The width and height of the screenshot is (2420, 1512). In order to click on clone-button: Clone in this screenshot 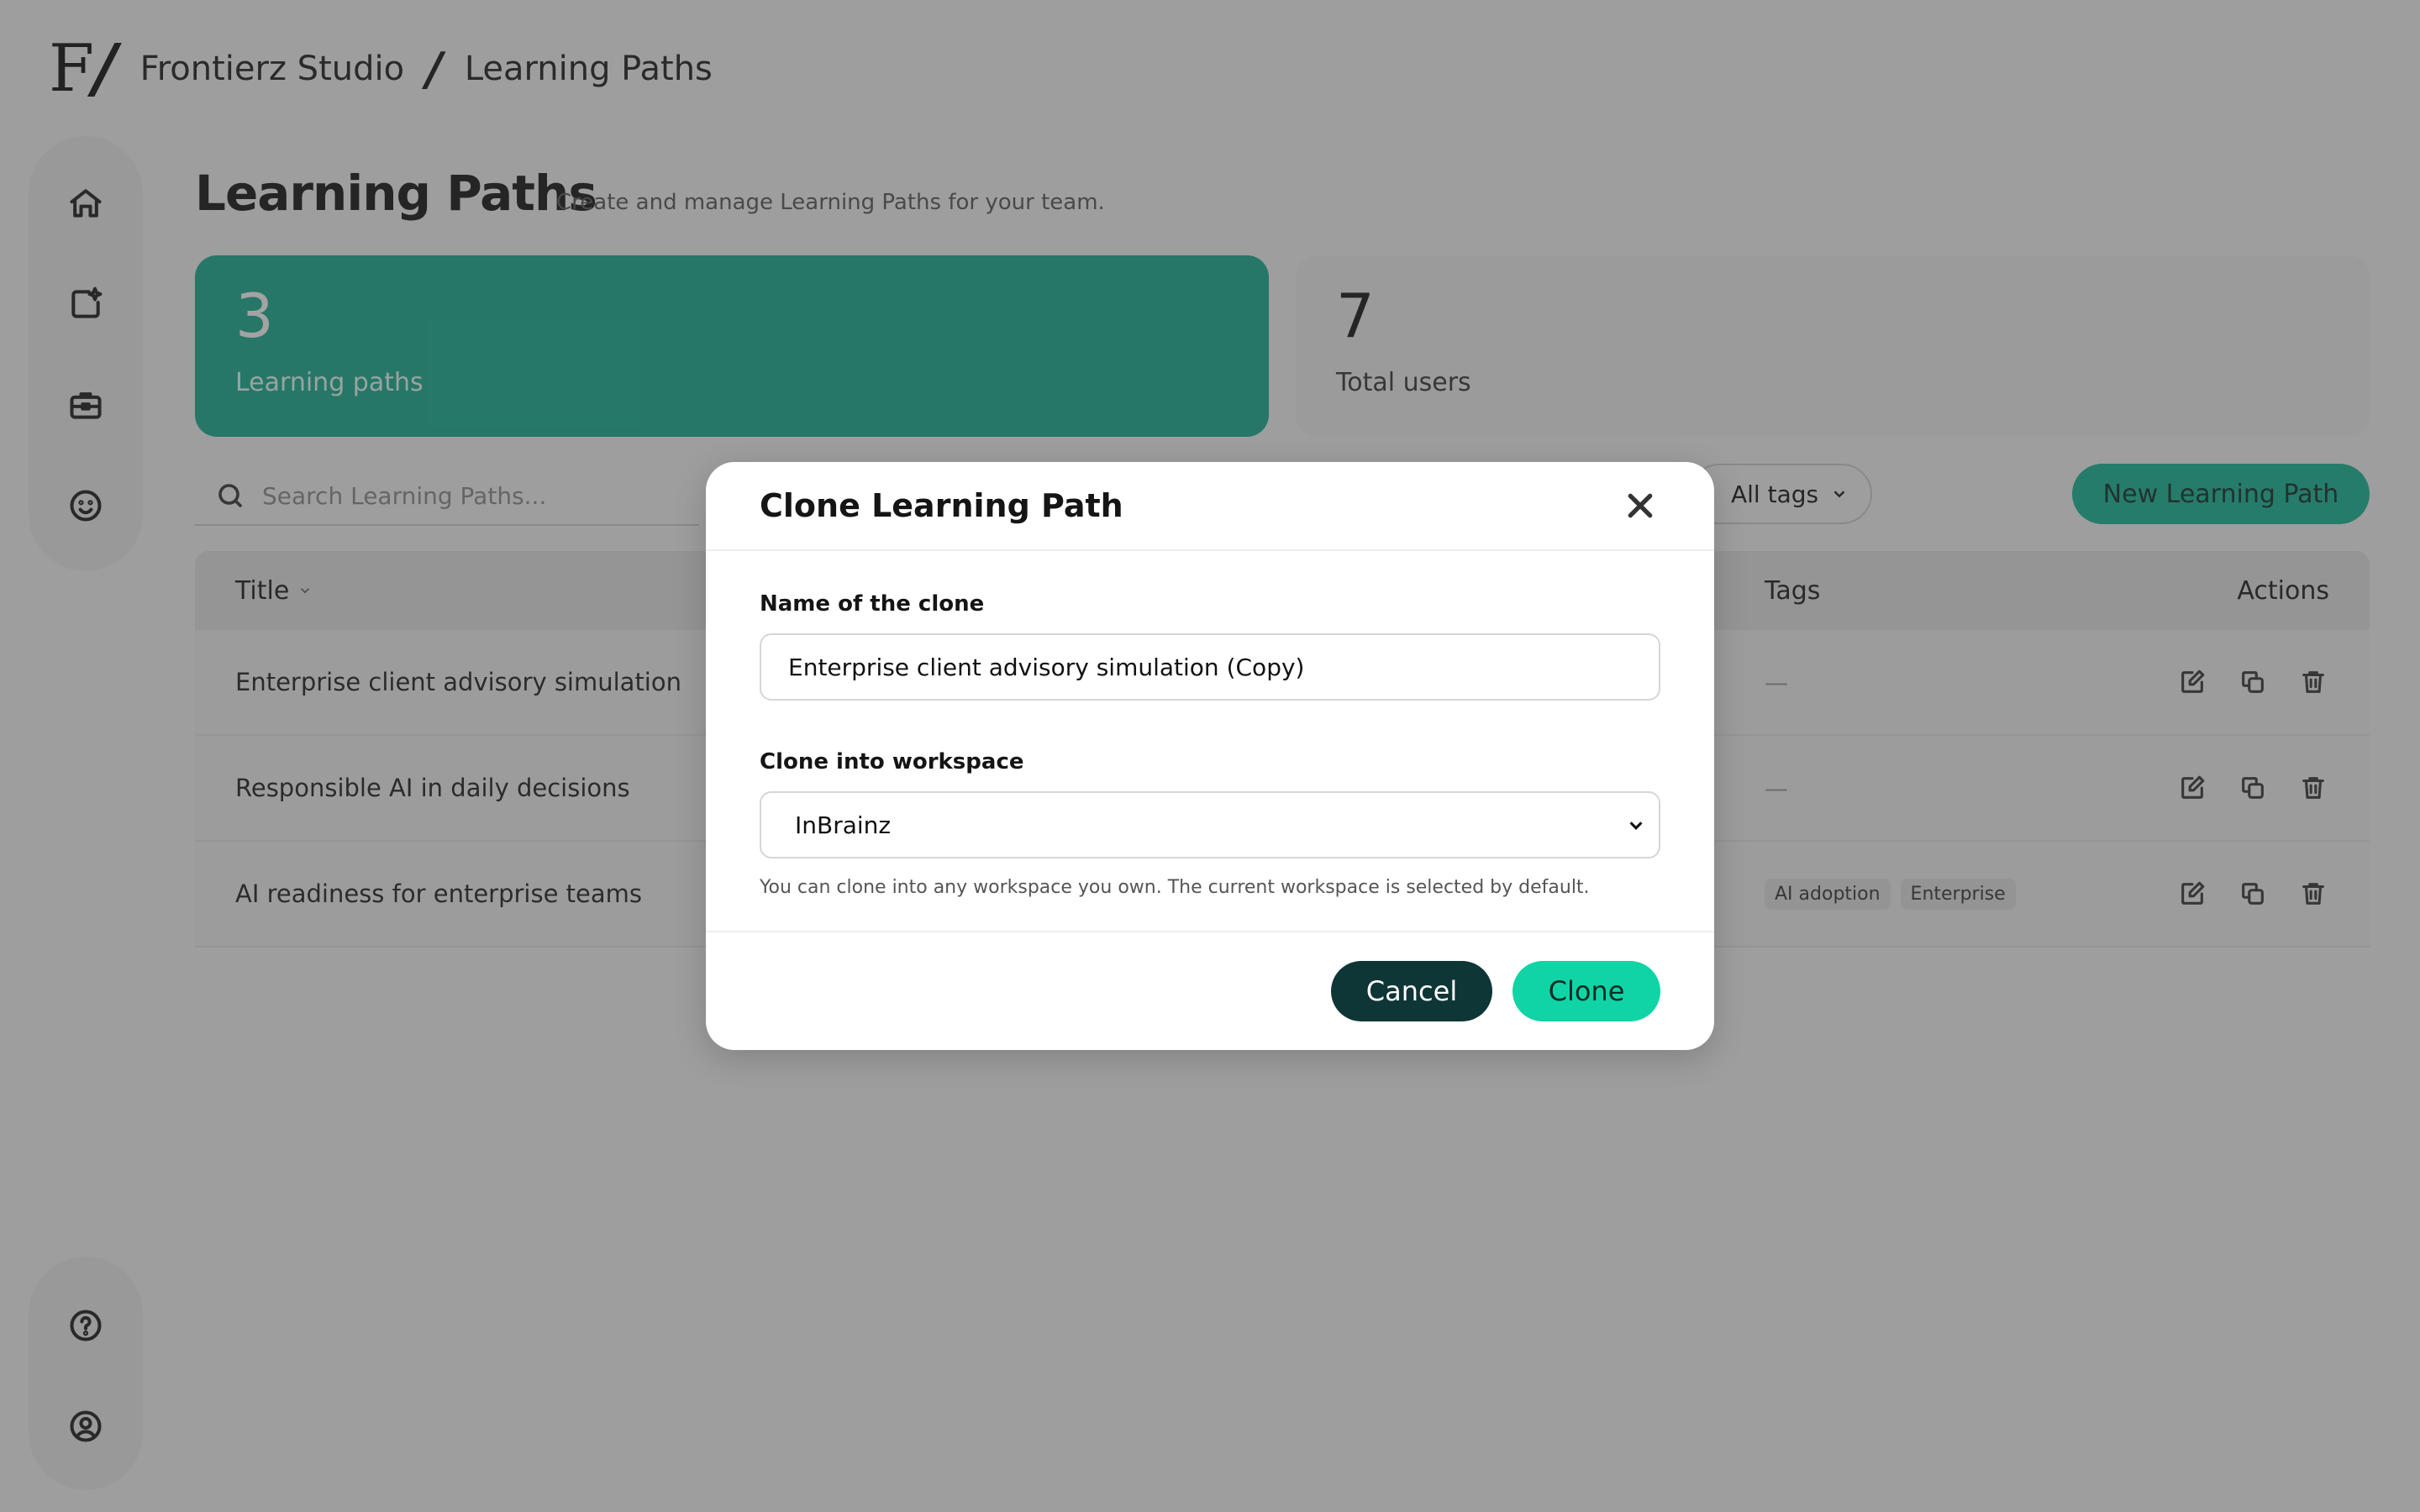, I will do `click(1586, 991)`.